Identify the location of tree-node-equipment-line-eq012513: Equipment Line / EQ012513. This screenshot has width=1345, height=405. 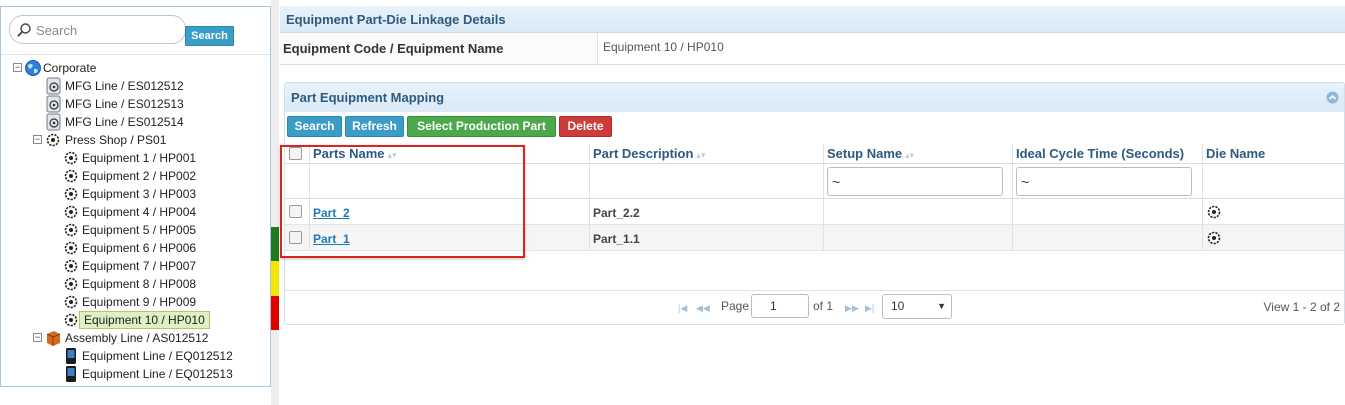
(152, 374).